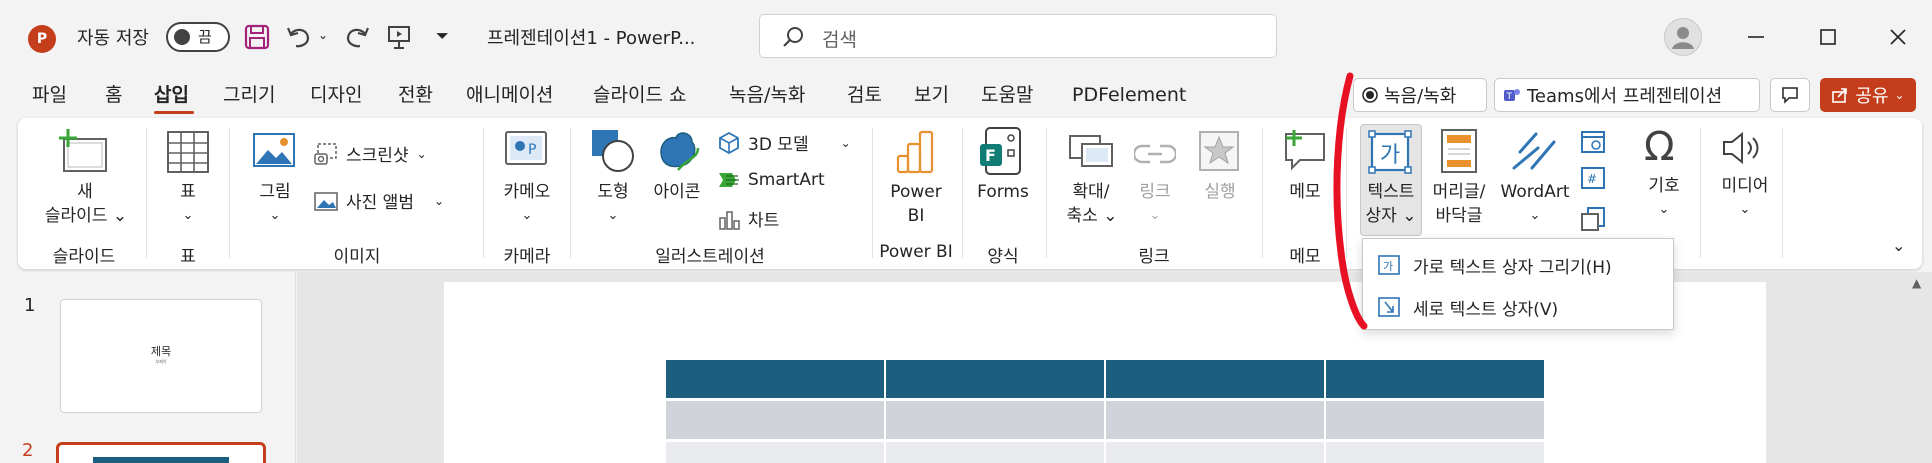 This screenshot has width=1932, height=463. I want to click on new-slide-button: 슬라이드 ⌄, so click(86, 216).